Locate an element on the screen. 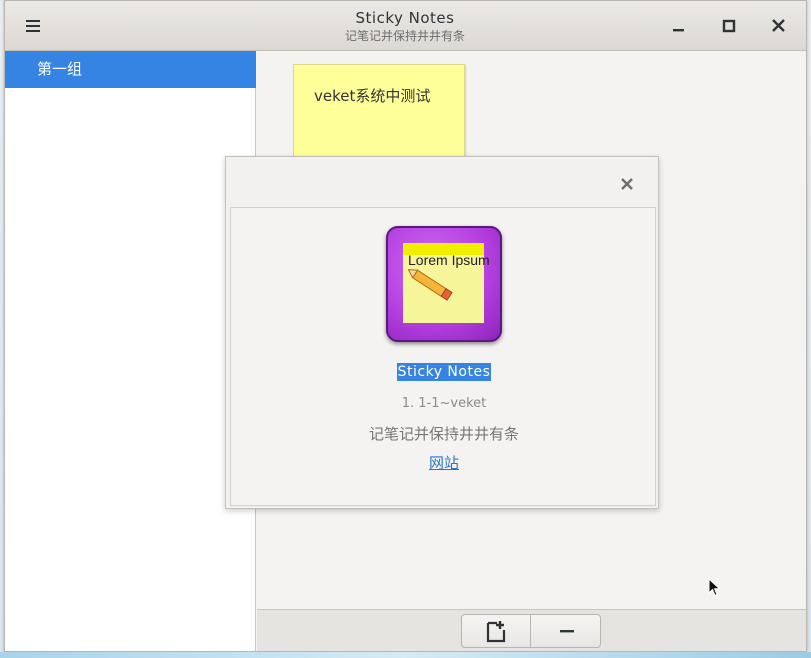  maximize-icon is located at coordinates (729, 26).